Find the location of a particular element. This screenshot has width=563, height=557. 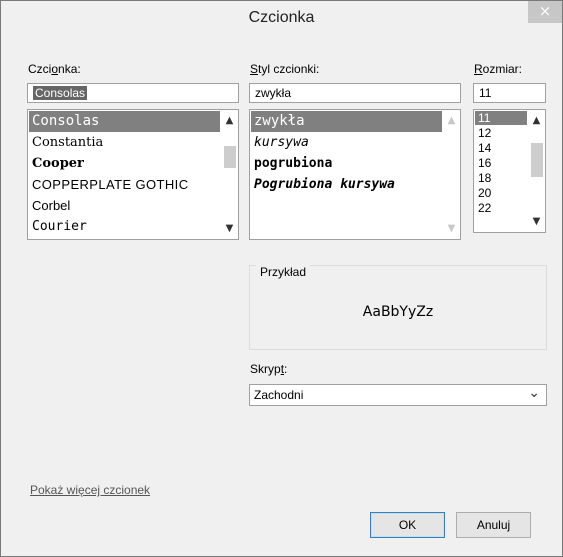

script-select: Zachodni ⌄ is located at coordinates (398, 395).